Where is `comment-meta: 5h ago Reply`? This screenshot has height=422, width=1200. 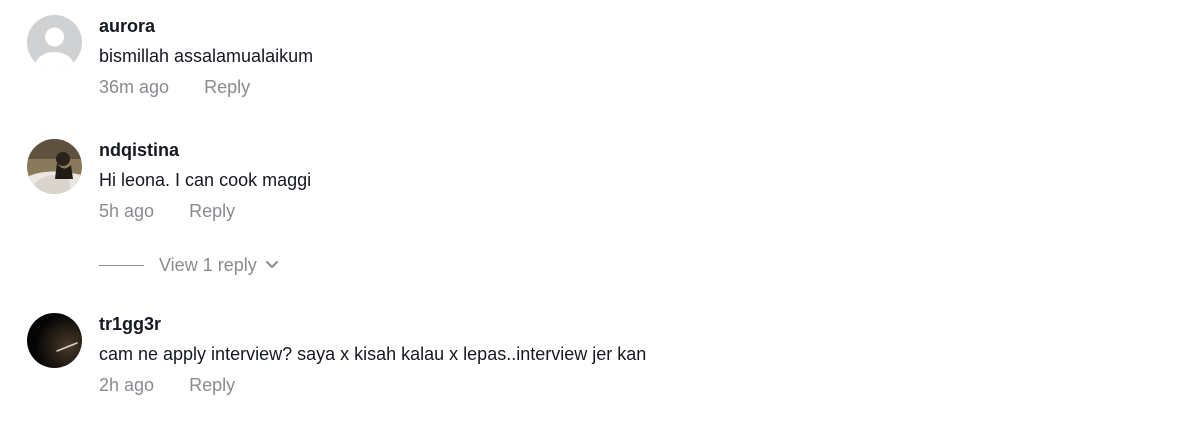 comment-meta: 5h ago Reply is located at coordinates (205, 211).